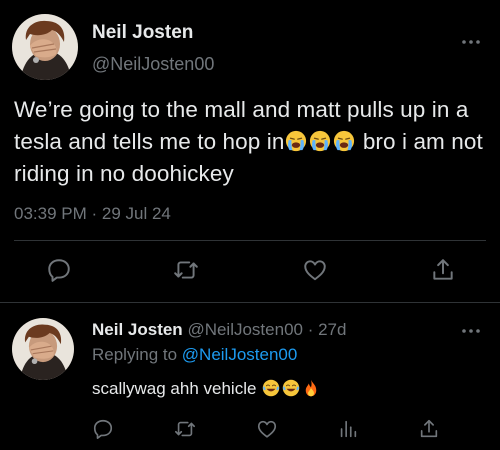 This screenshot has height=450, width=500. What do you see at coordinates (311, 388) in the screenshot?
I see `fire-emoji` at bounding box center [311, 388].